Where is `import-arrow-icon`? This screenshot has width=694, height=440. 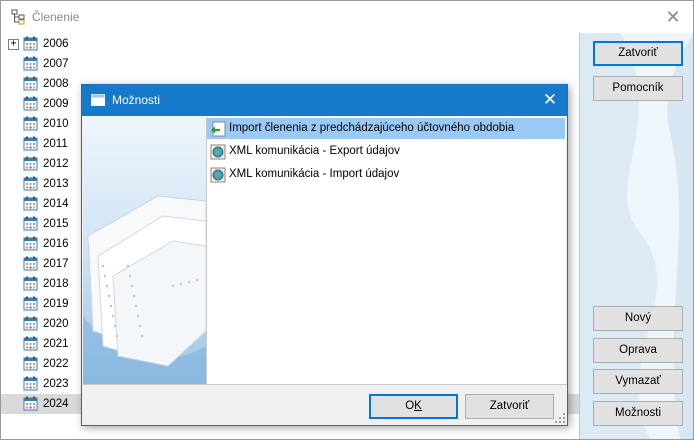
import-arrow-icon is located at coordinates (218, 129).